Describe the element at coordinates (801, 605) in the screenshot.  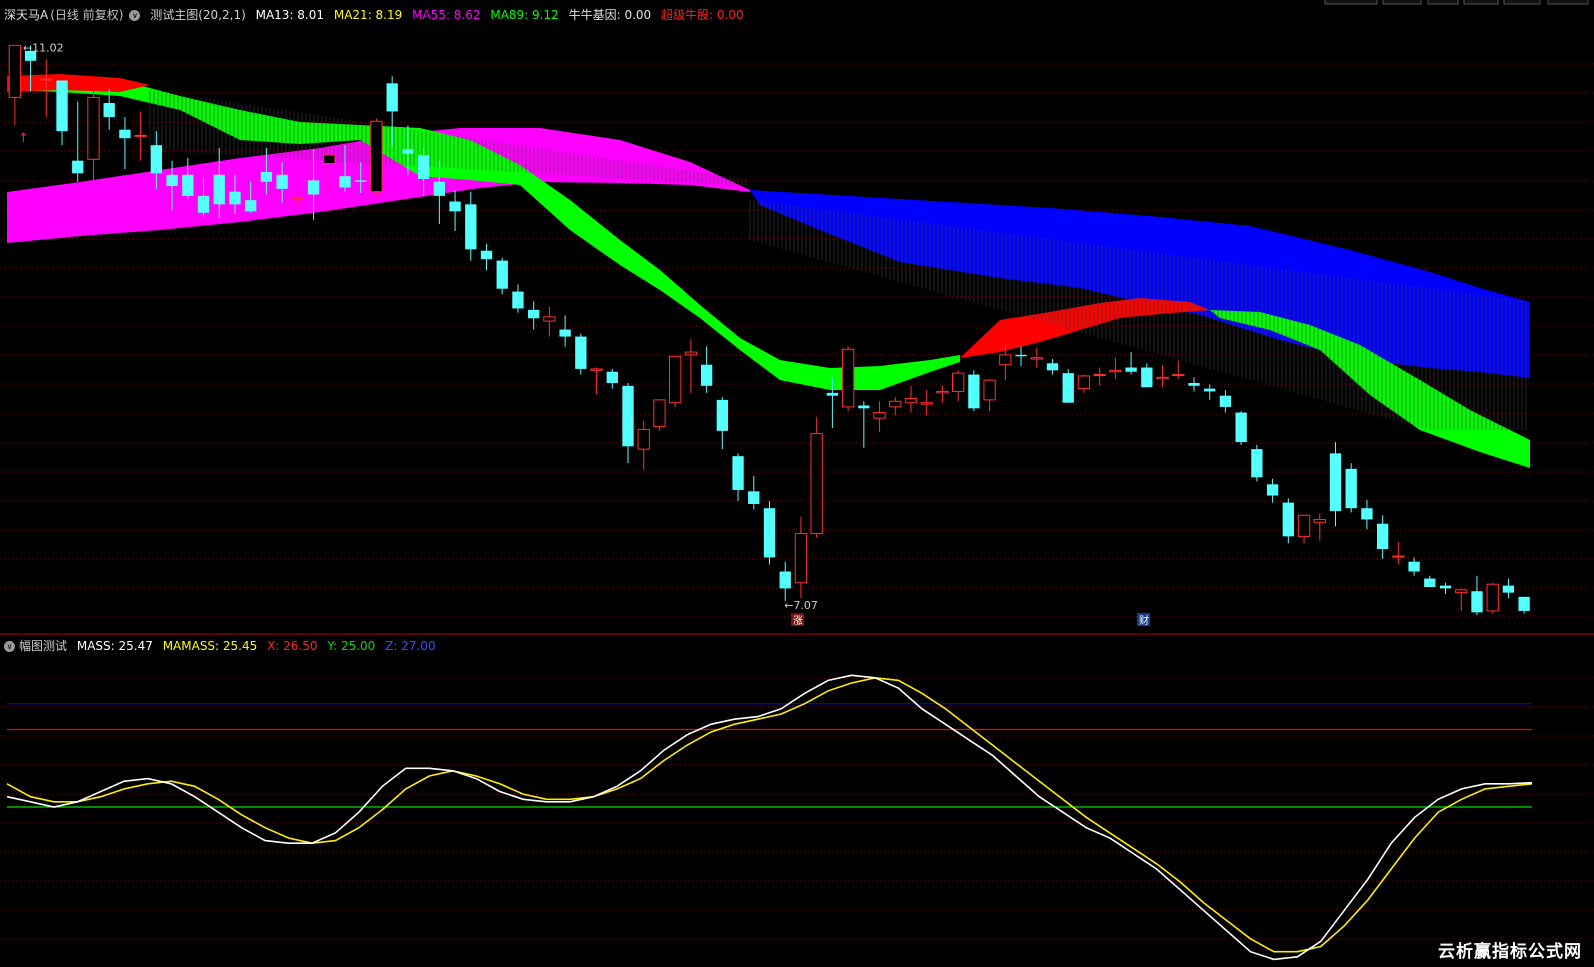
I see `low-price-label: ←7.07` at that location.